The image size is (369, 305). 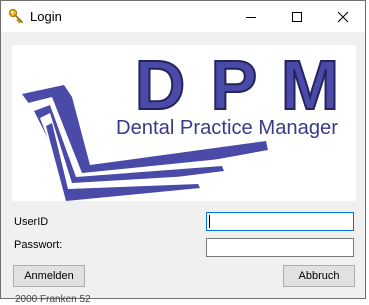 What do you see at coordinates (310, 85) in the screenshot?
I see `logo-letter-m: M` at bounding box center [310, 85].